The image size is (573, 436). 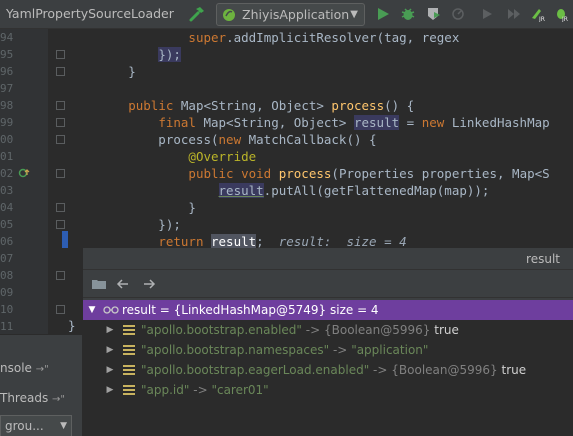 I want to click on tab-console: nsole →", so click(x=41, y=368).